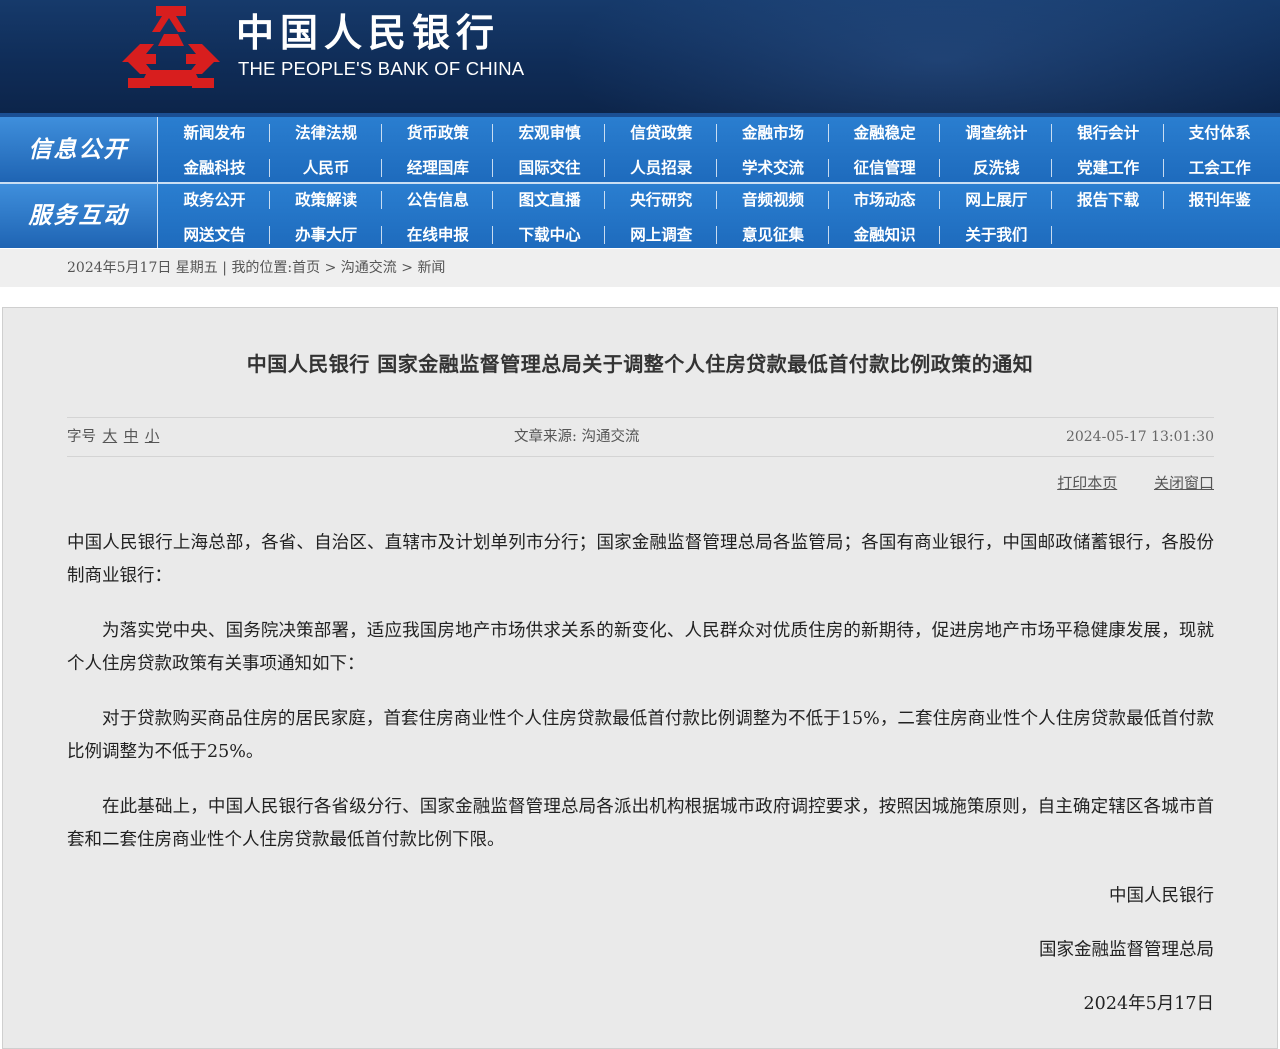 Image resolution: width=1280 pixels, height=1049 pixels. What do you see at coordinates (131, 437) in the screenshot?
I see `font-size-medium-link: 中` at bounding box center [131, 437].